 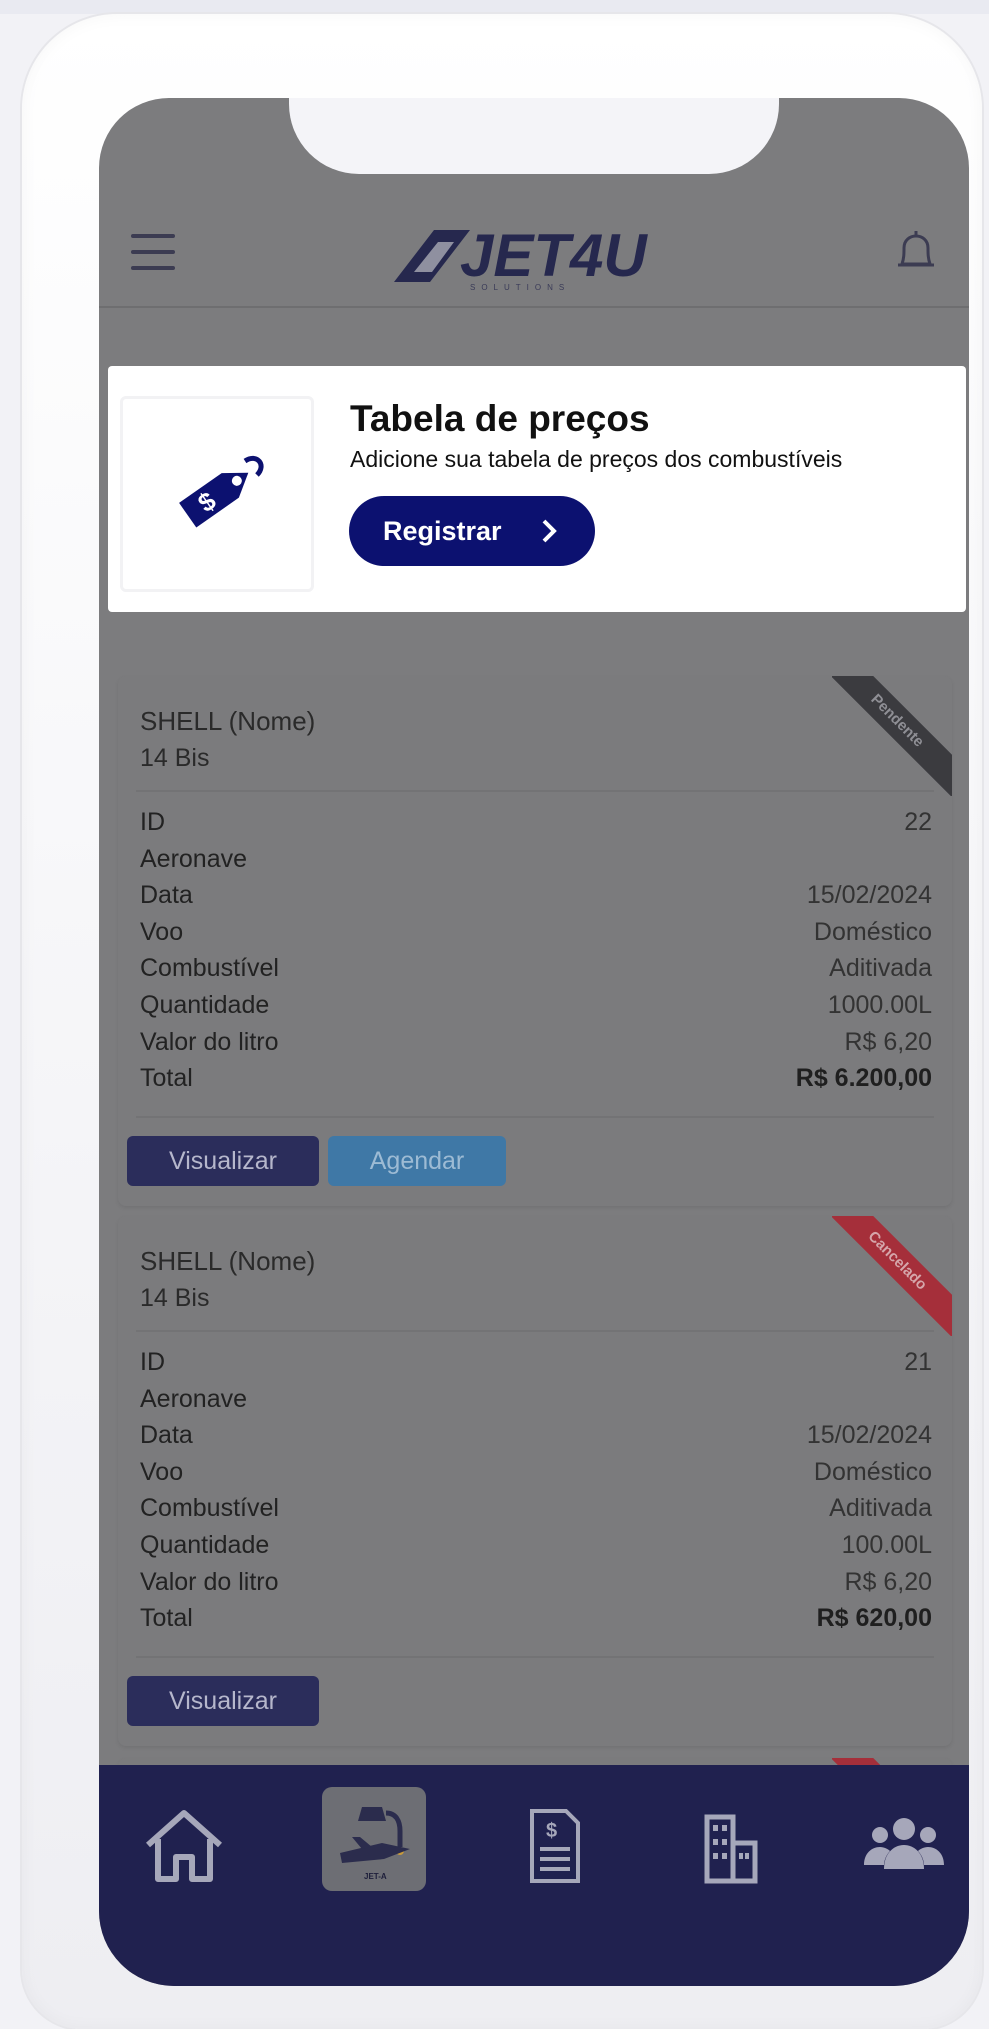 I want to click on buildings-icon, so click(x=731, y=1845).